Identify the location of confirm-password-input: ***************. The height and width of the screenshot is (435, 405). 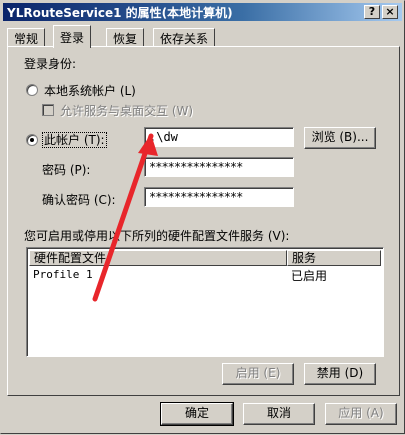
(219, 197).